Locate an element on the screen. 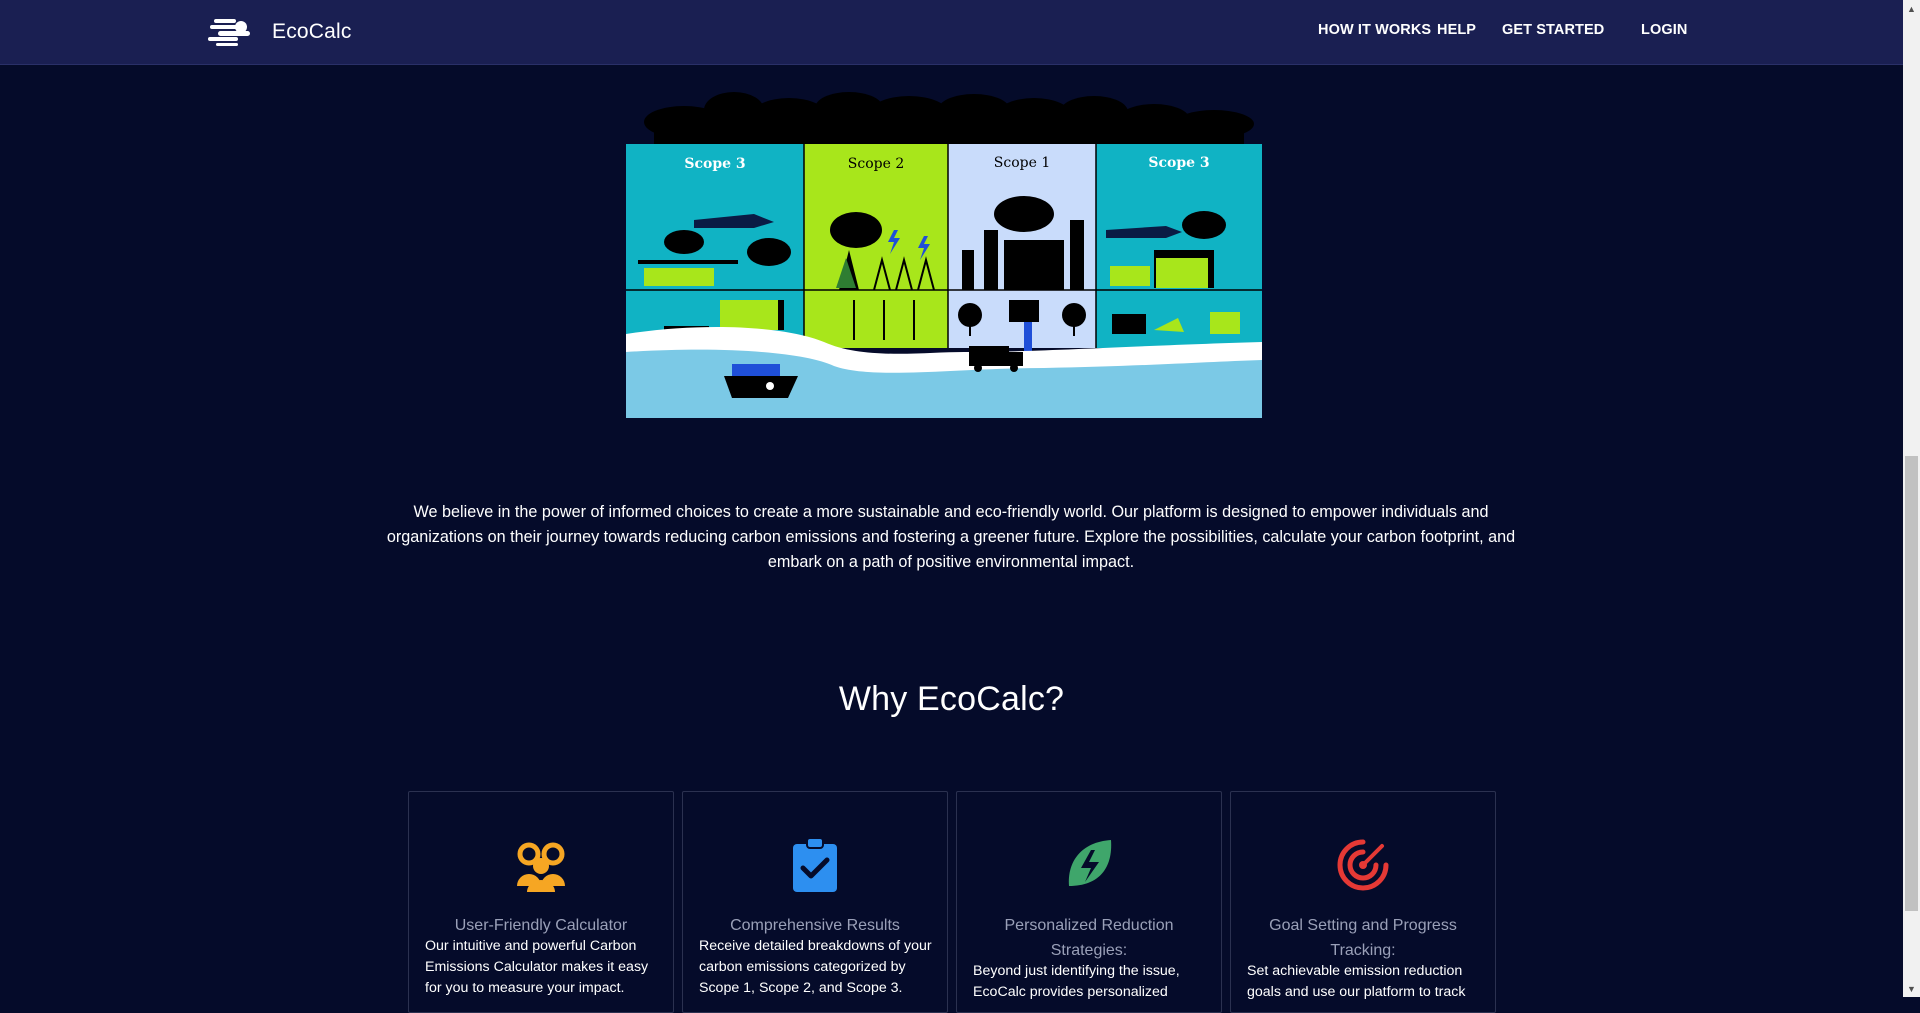 This screenshot has height=1013, width=1920. nav-links: HOW IT WORKS HELP GET STARTED LOGIN is located at coordinates (951, 32).